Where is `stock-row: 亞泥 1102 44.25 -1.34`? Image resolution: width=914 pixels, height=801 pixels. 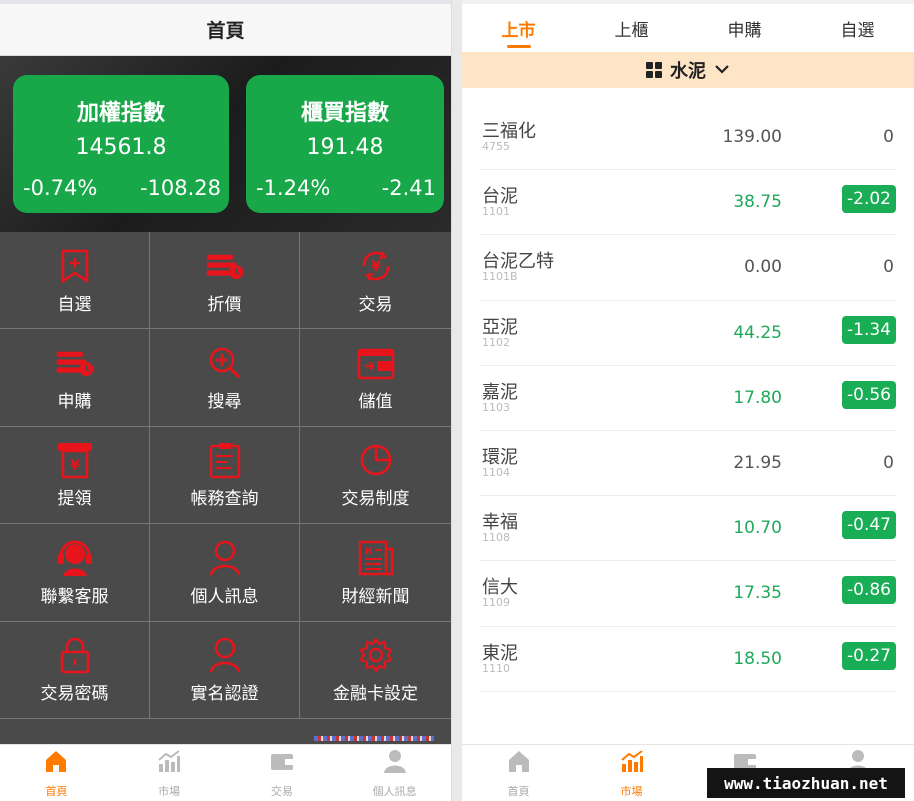 stock-row: 亞泥 1102 44.25 -1.34 is located at coordinates (688, 333).